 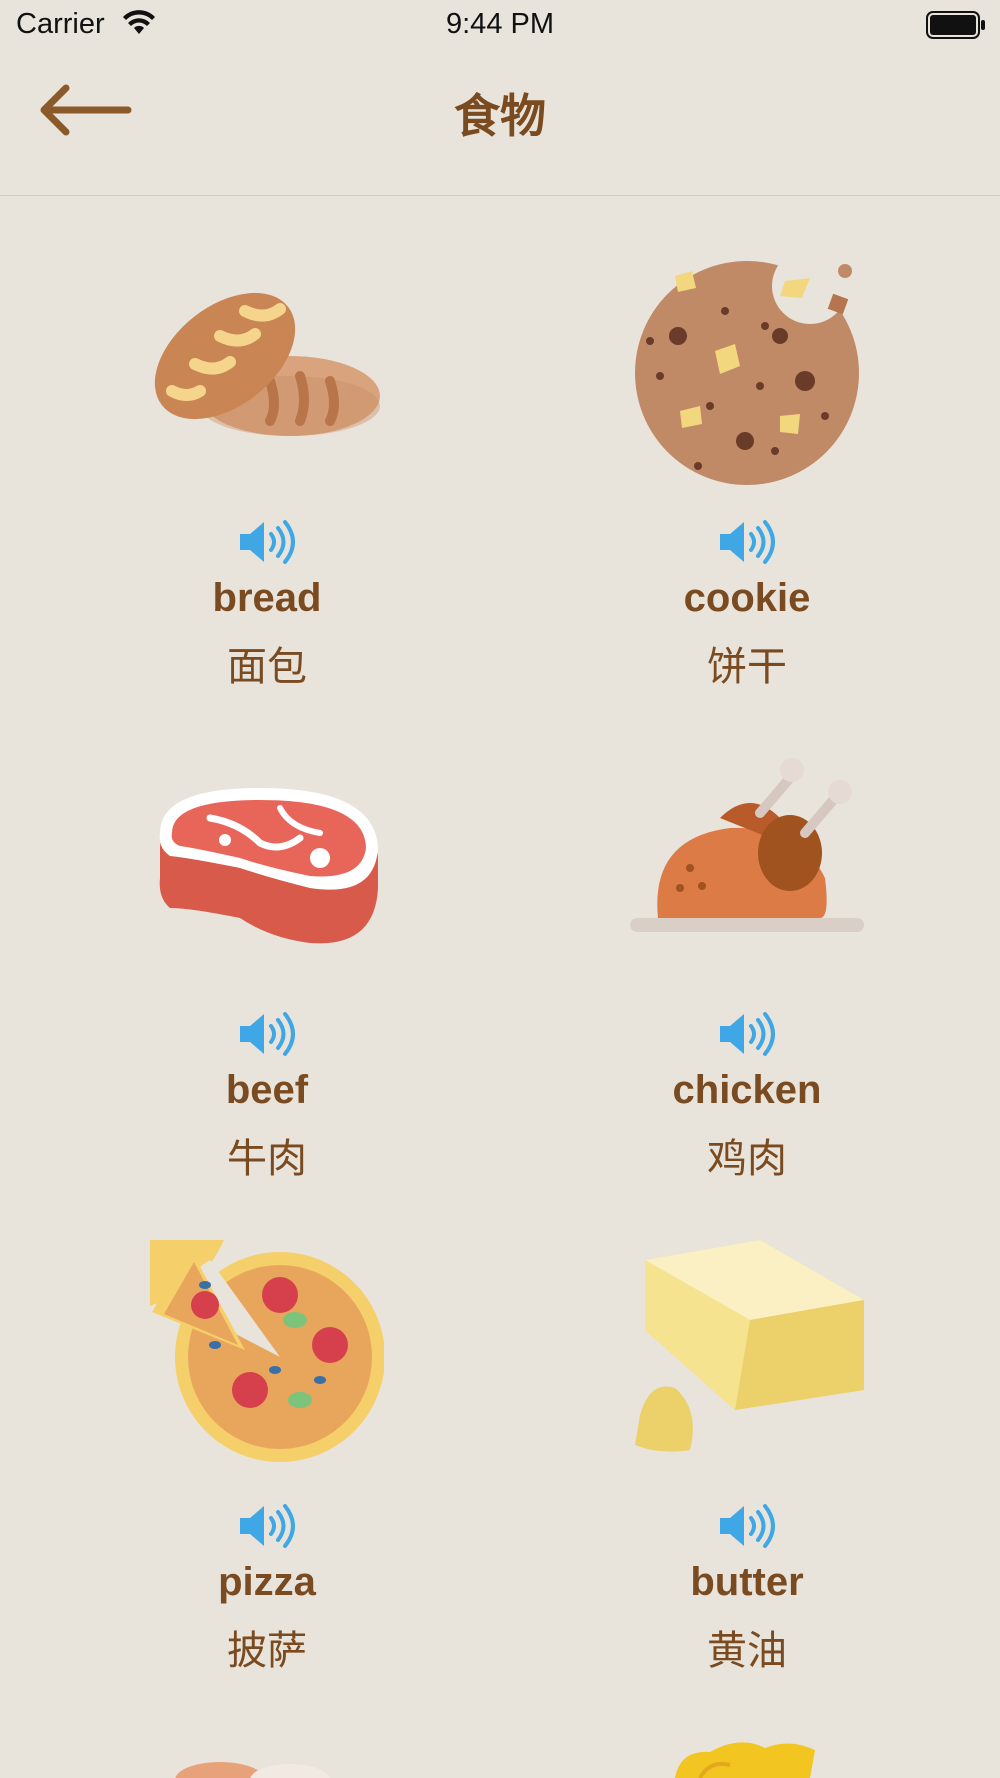 I want to click on vocab-card-cookie: cookie 饼干, so click(x=750, y=443).